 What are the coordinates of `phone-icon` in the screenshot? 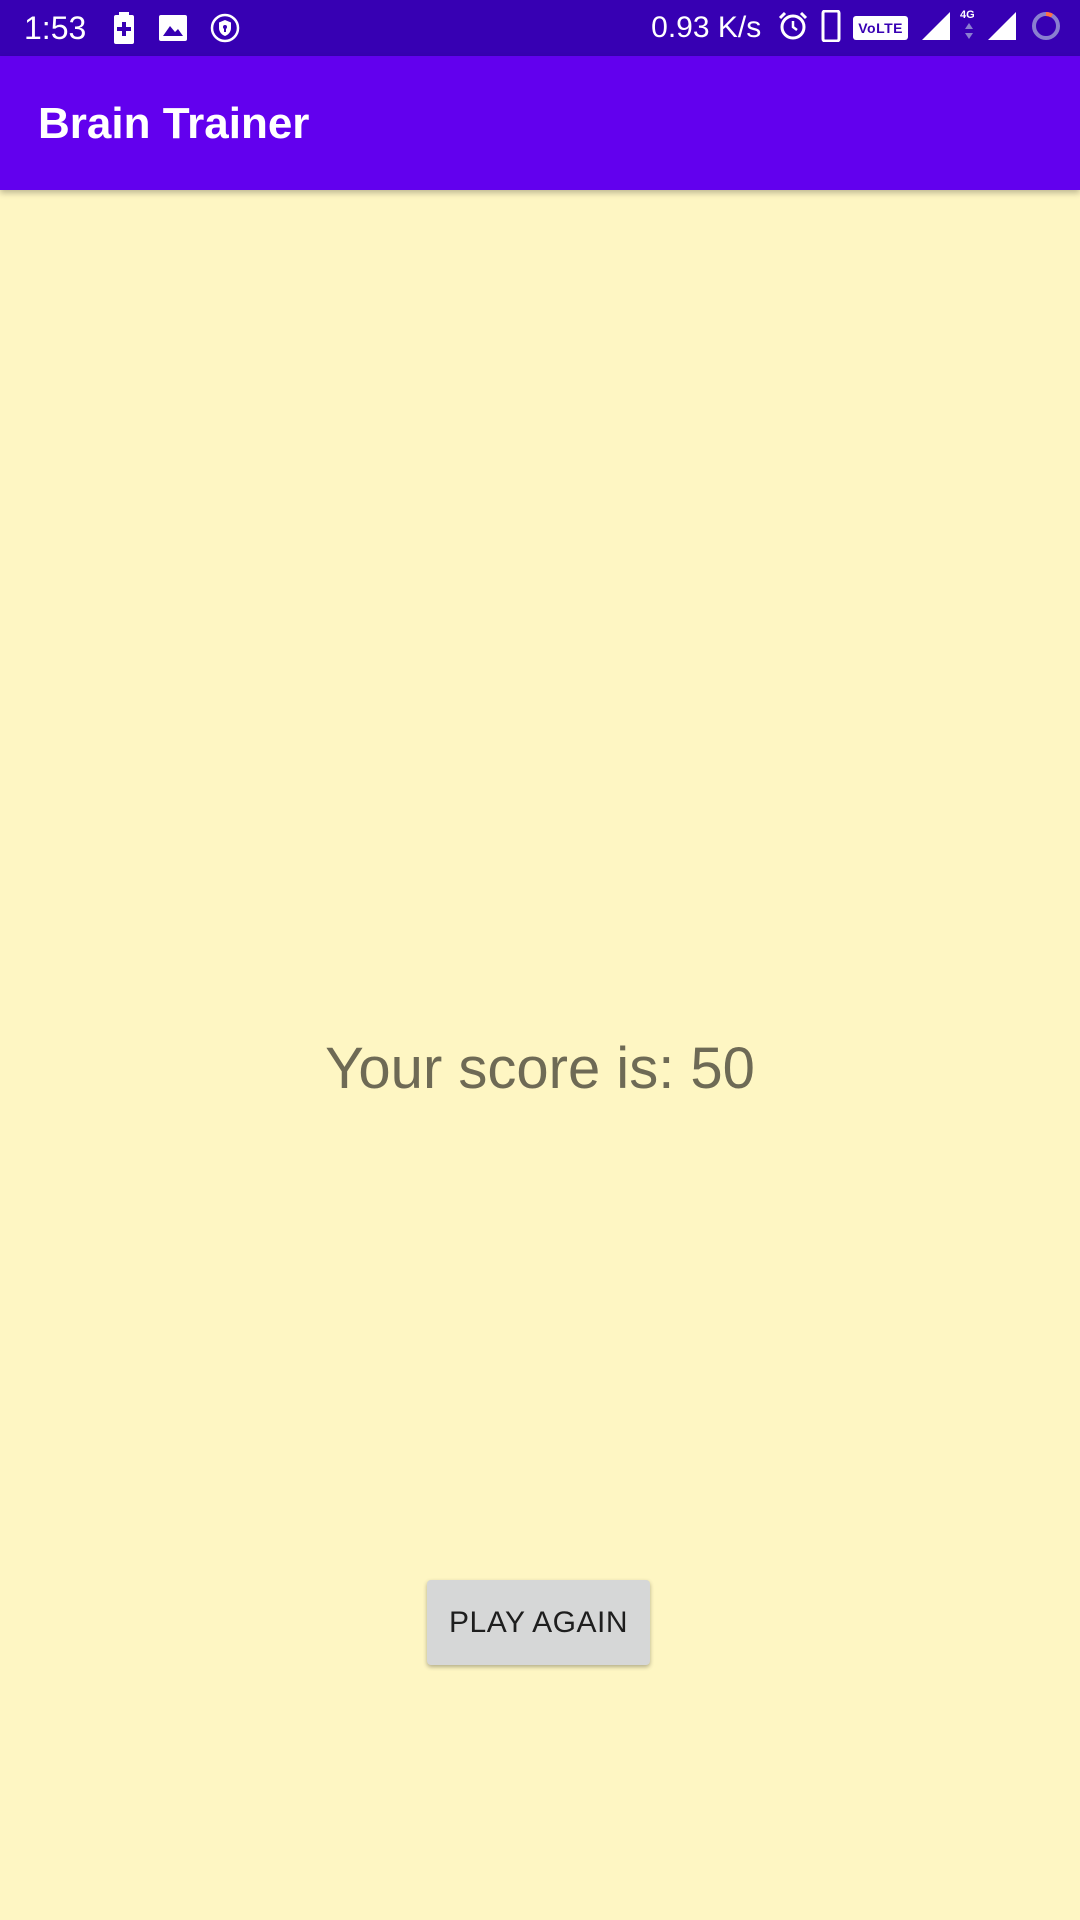 It's located at (831, 28).